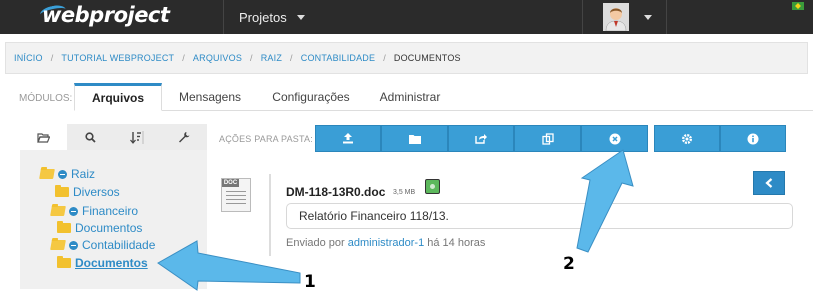 Image resolution: width=813 pixels, height=301 pixels. I want to click on user-menu-caret-icon, so click(648, 17).